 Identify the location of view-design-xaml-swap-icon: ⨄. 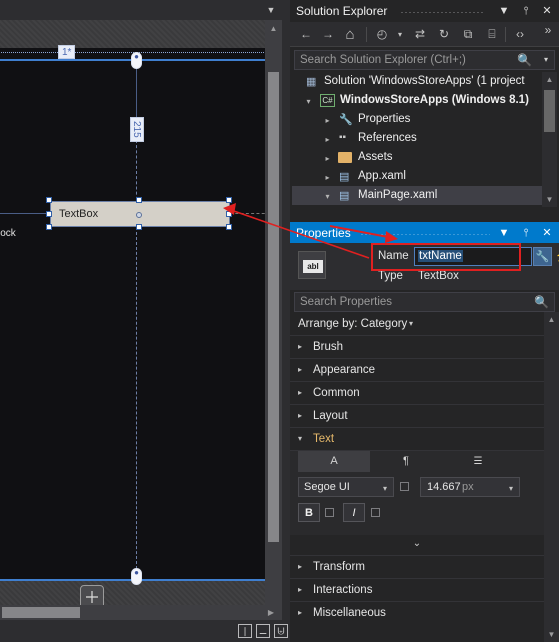
(281, 631).